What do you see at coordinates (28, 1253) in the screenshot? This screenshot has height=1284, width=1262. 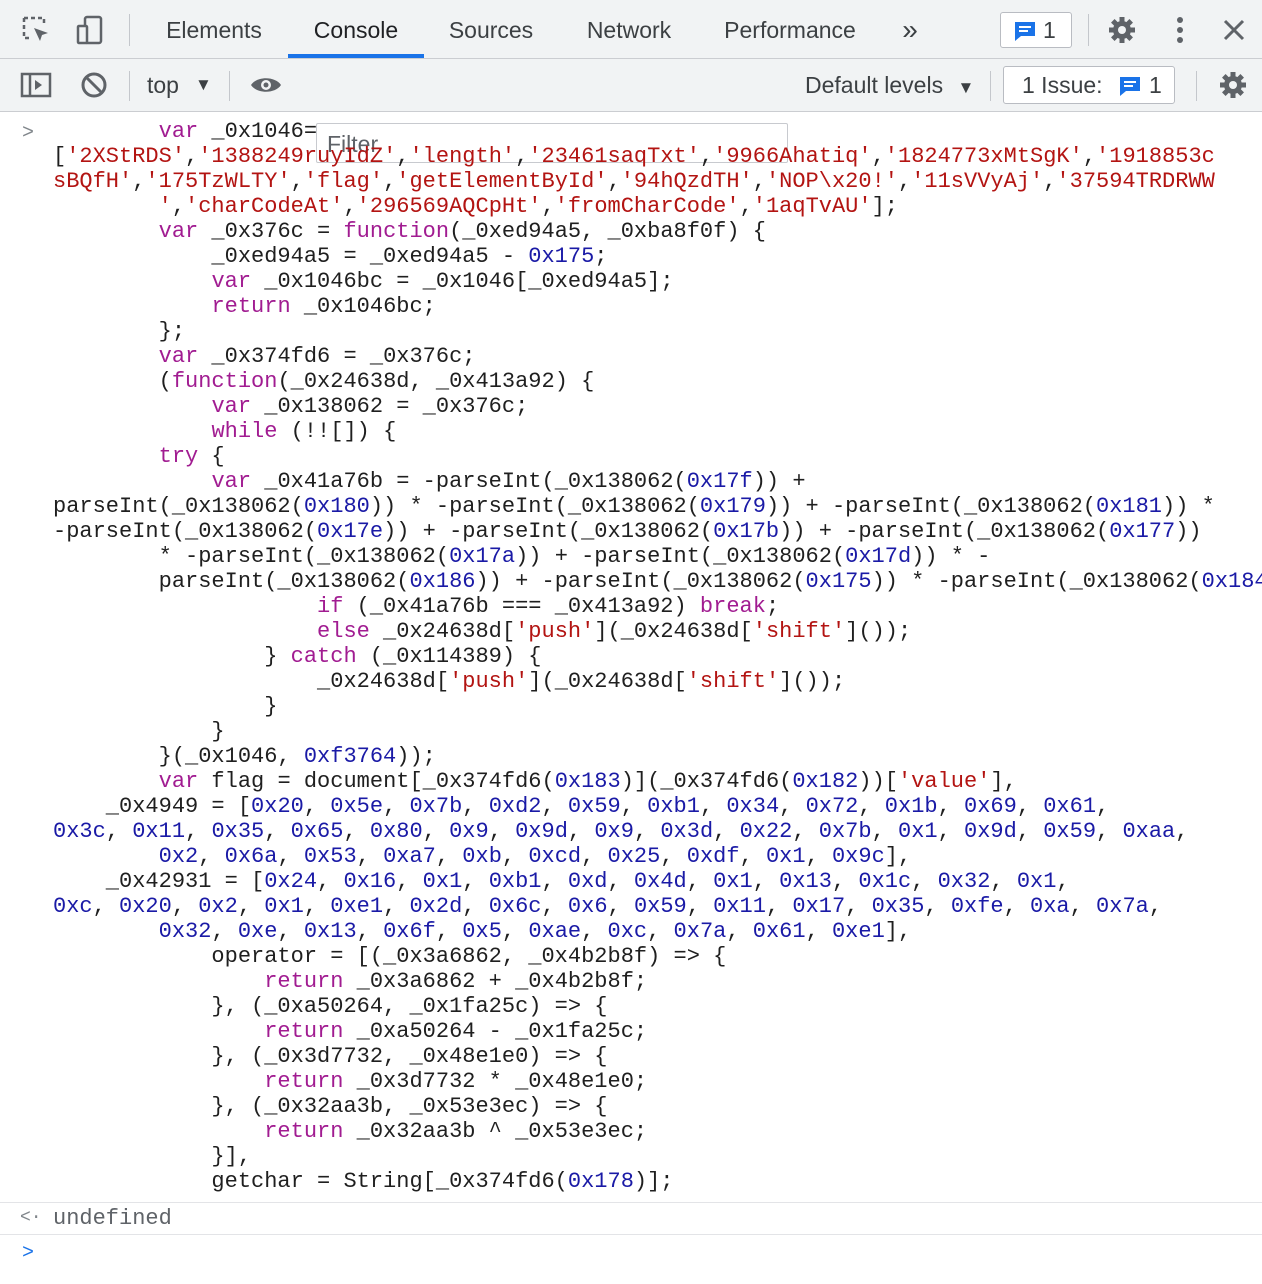 I see `prompt-chevron-icon: >` at bounding box center [28, 1253].